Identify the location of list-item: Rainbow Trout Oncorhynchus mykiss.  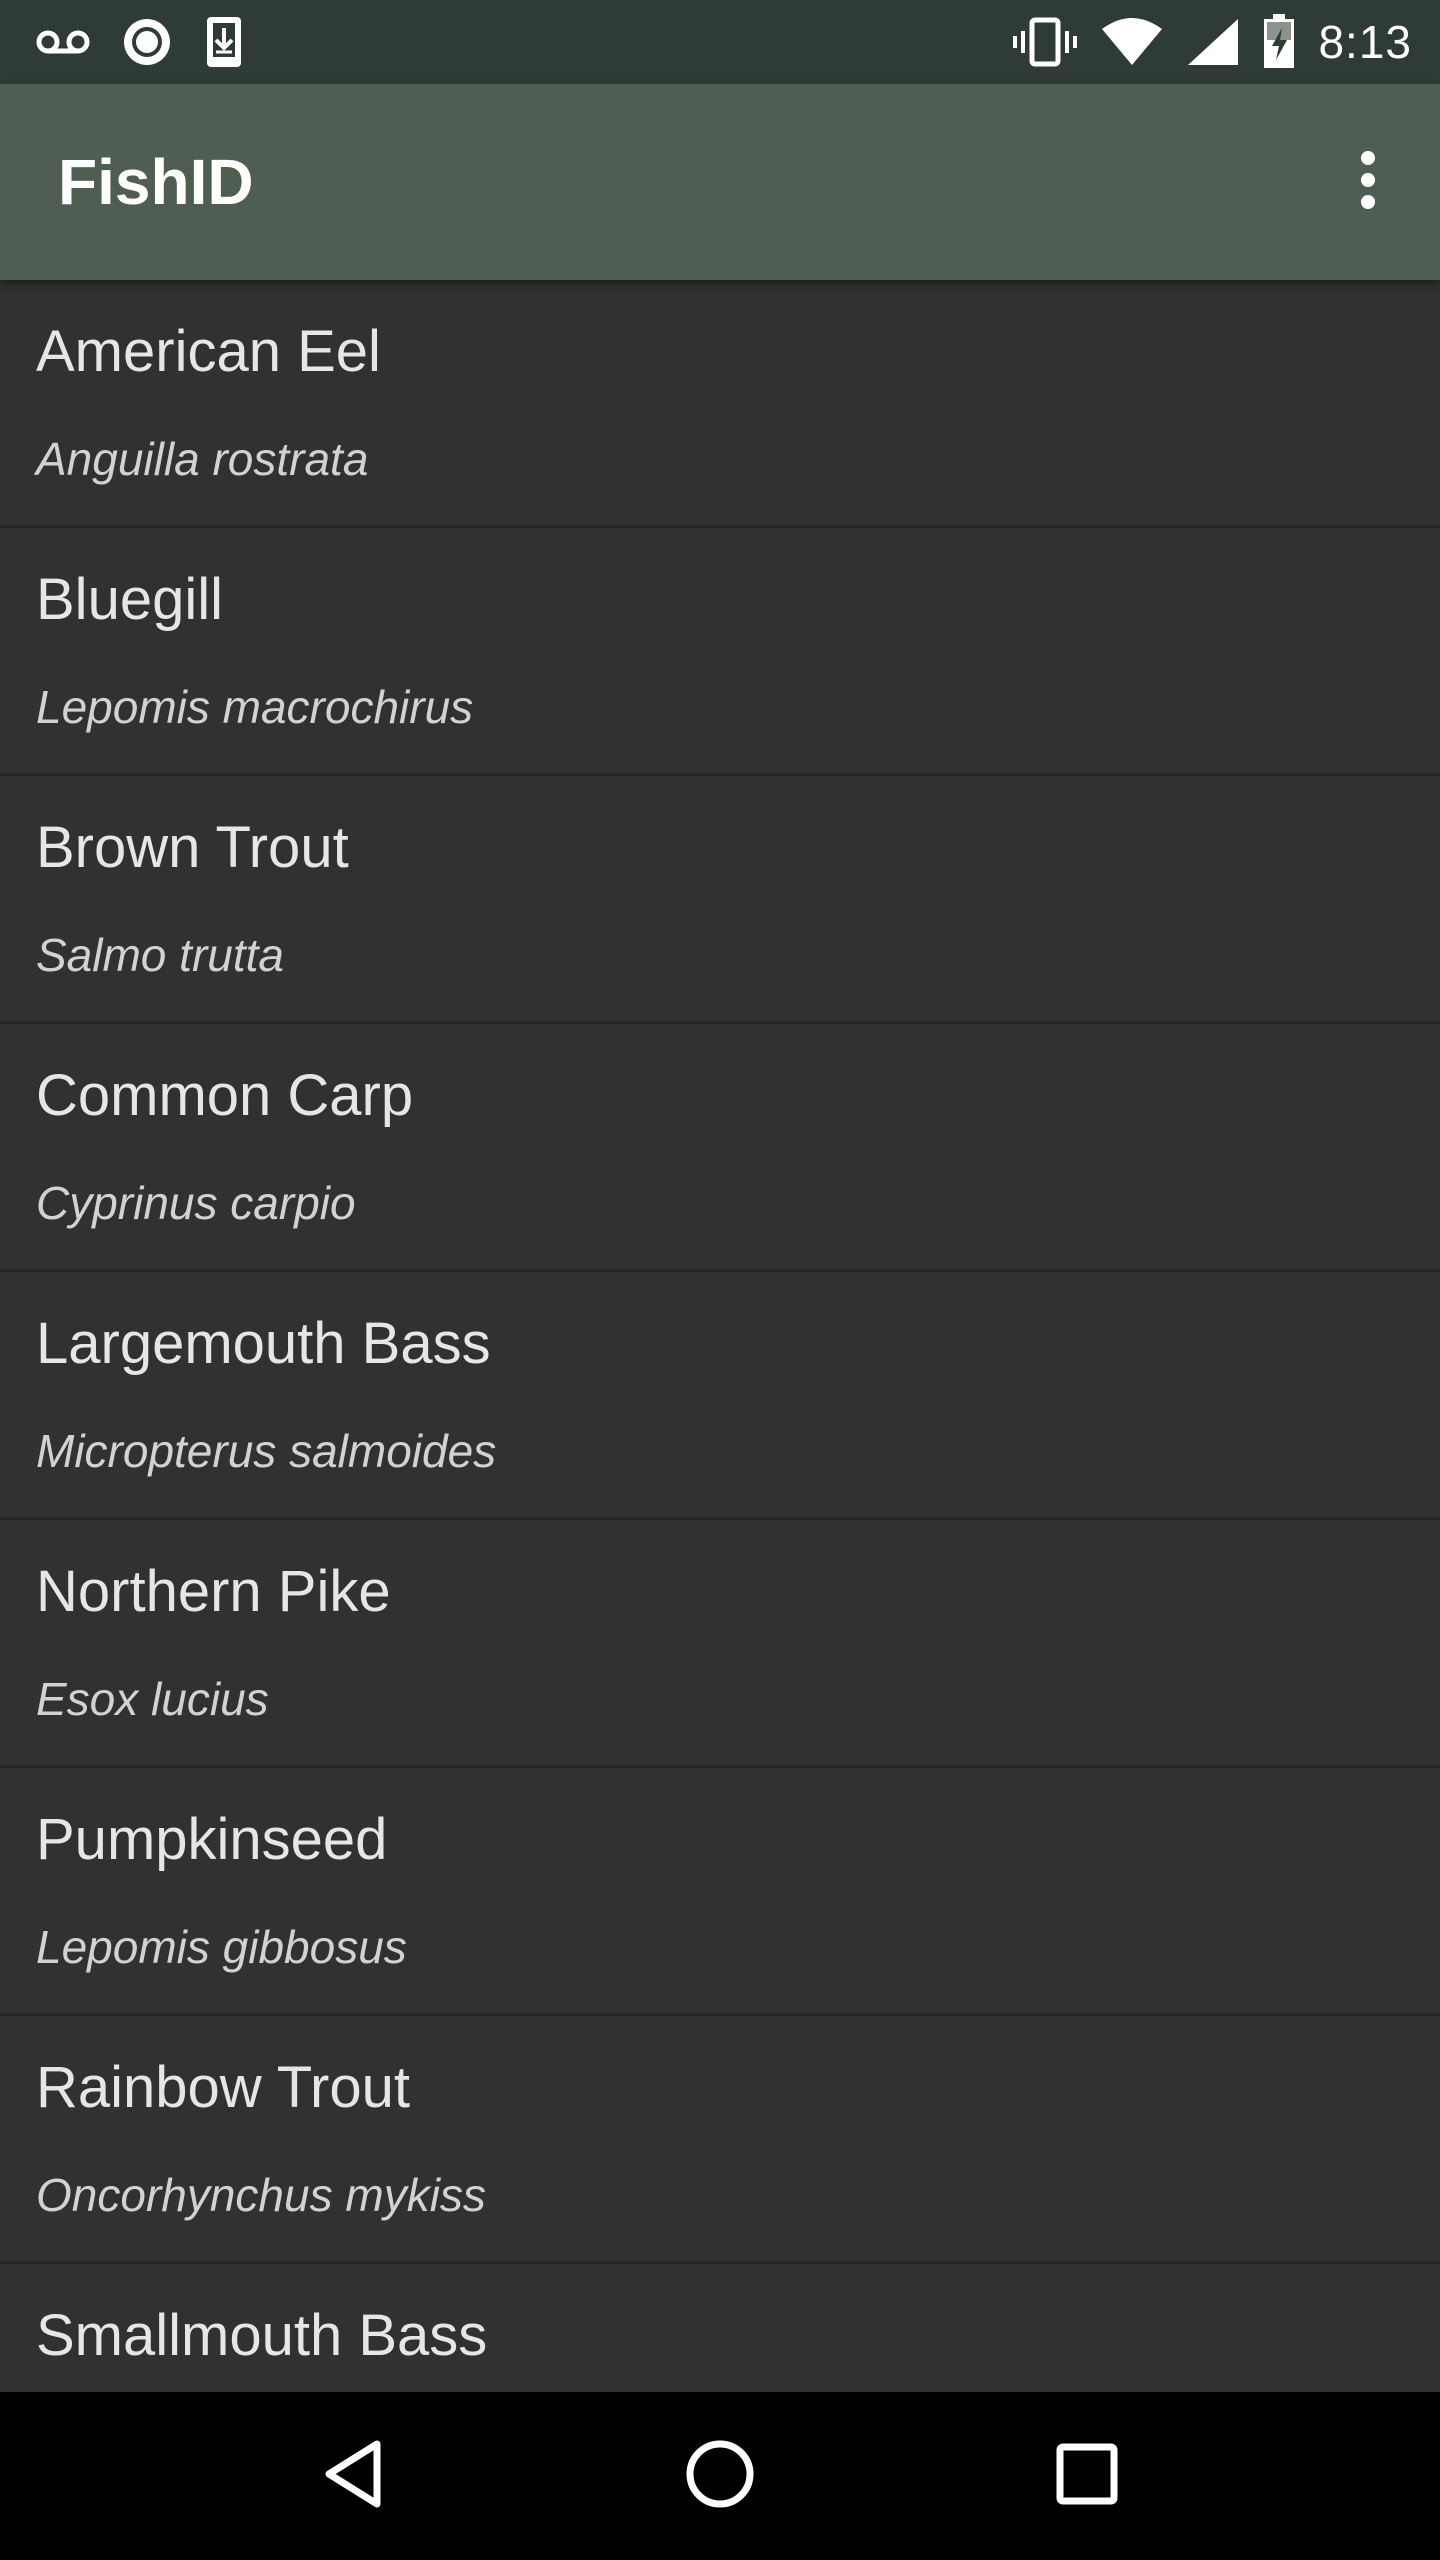
(720, 2140).